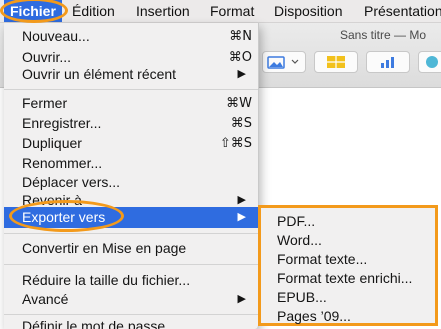 The image size is (441, 329). What do you see at coordinates (45, 103) in the screenshot?
I see `menu-item-label: Fermer` at bounding box center [45, 103].